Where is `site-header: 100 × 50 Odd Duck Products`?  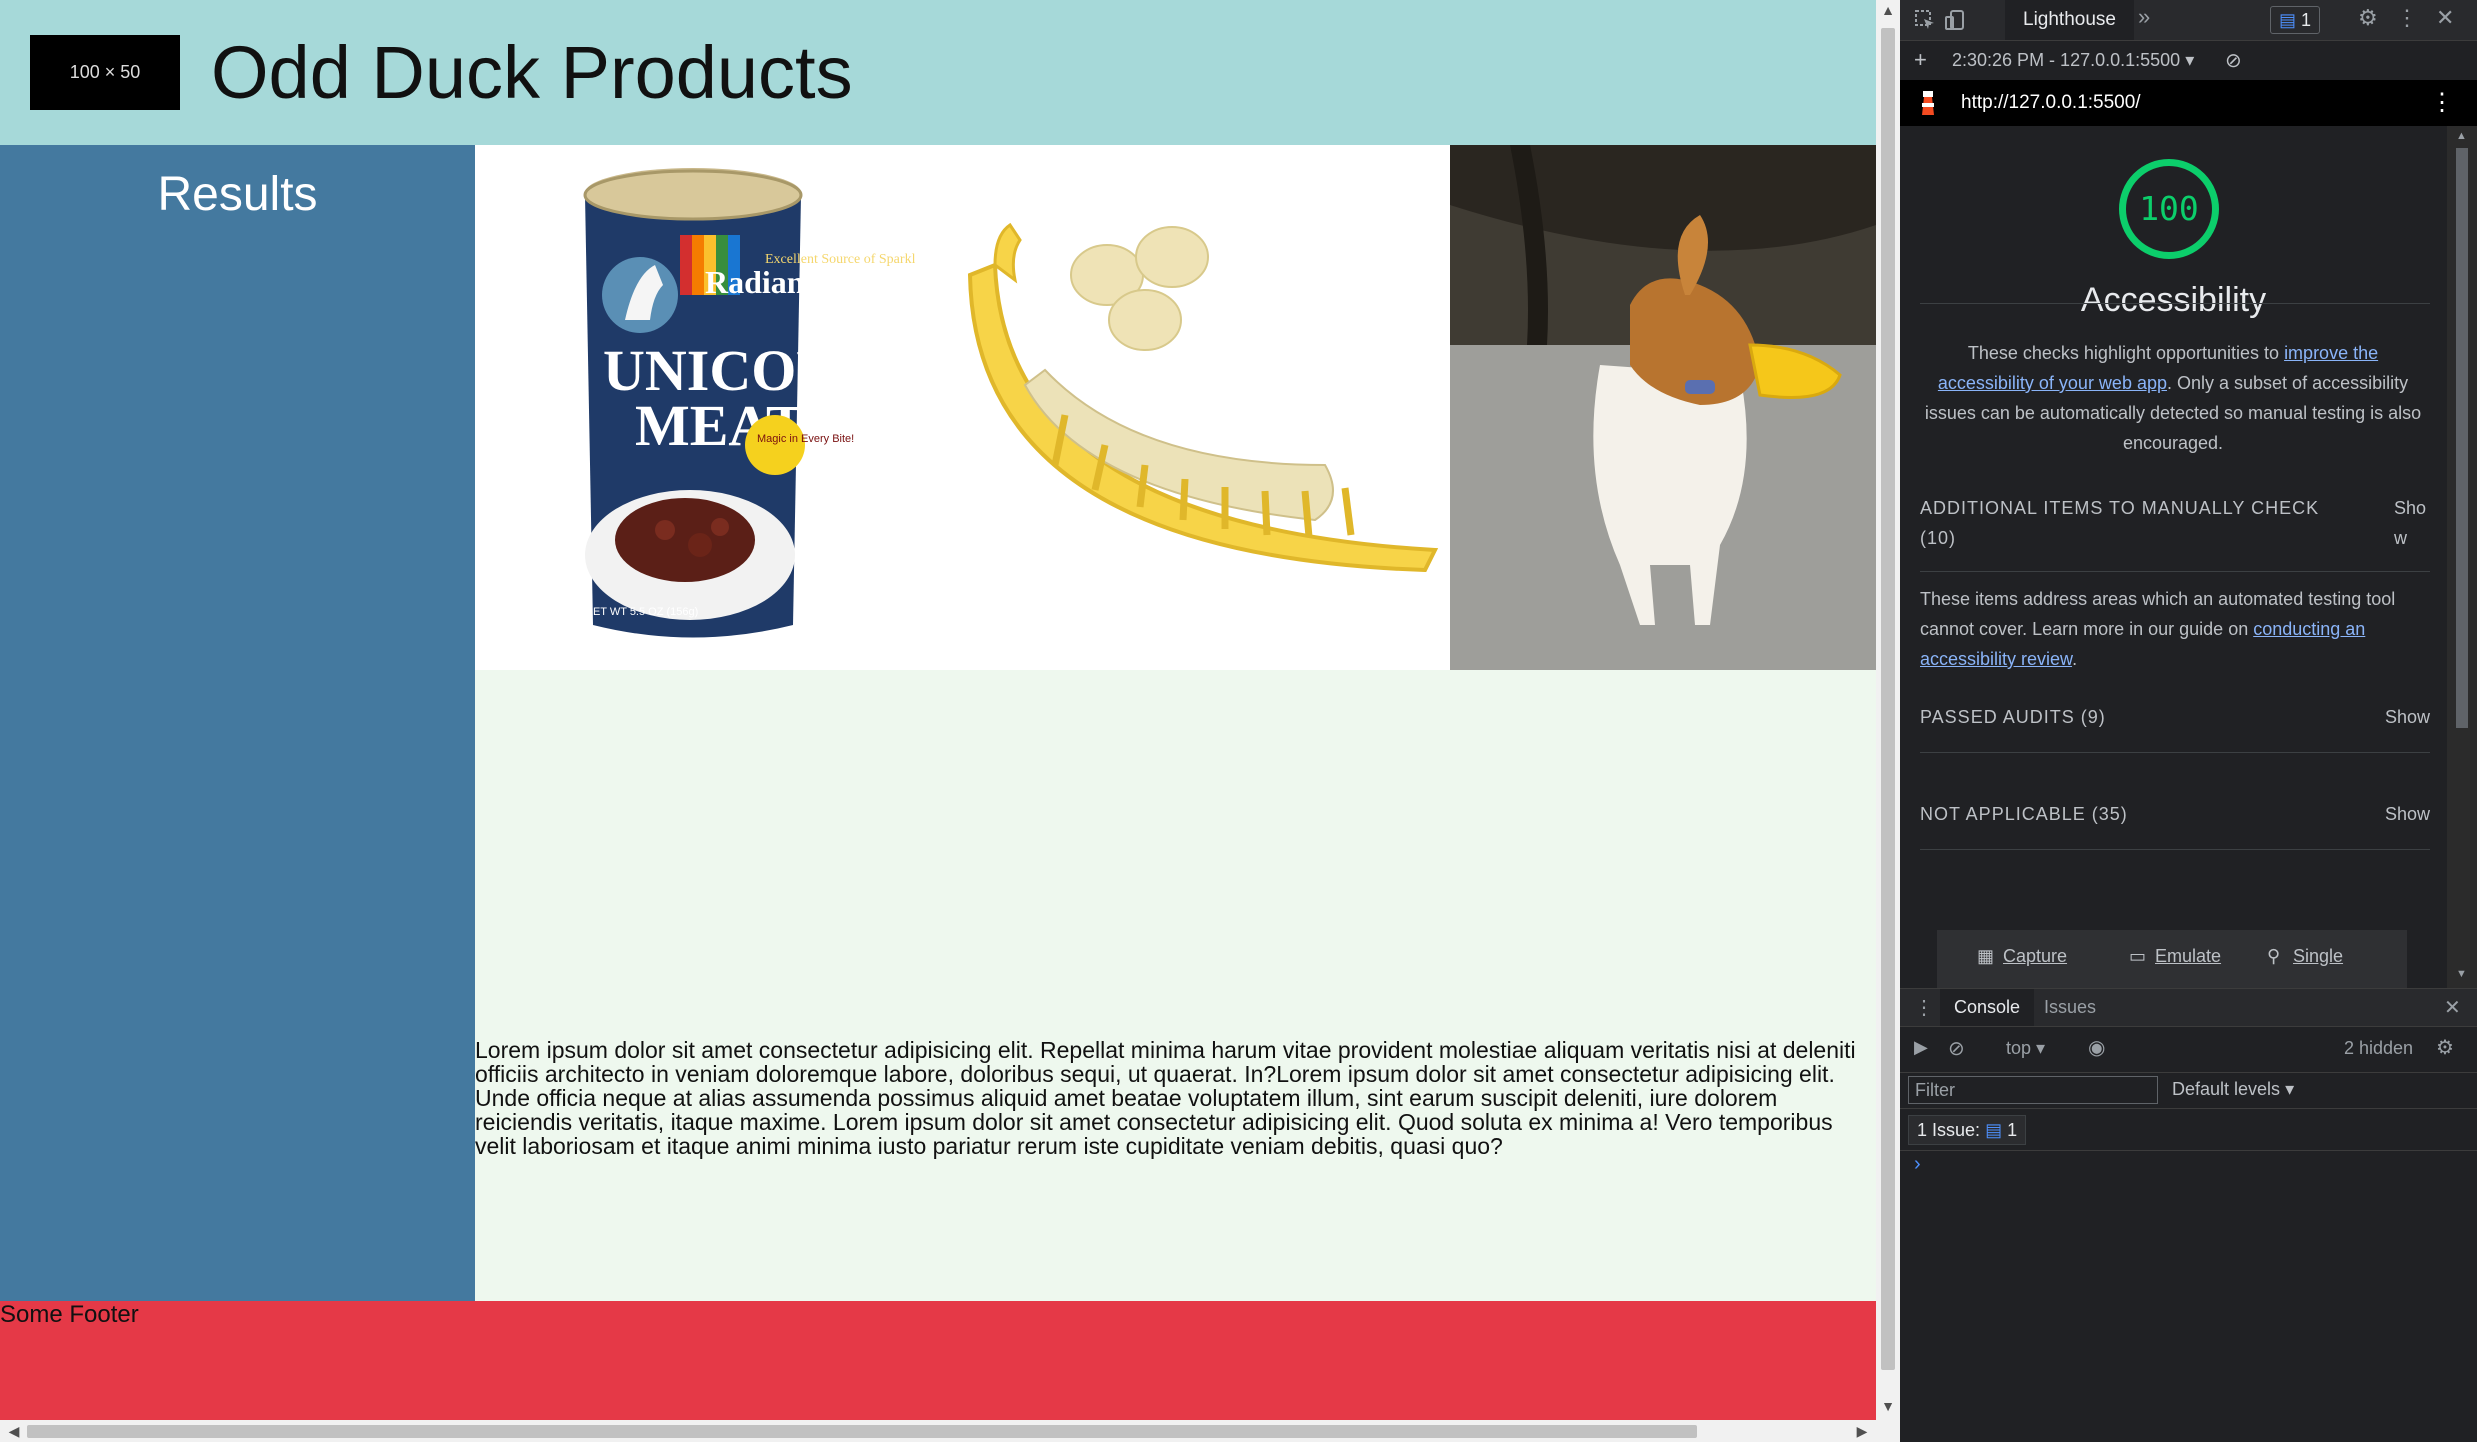 site-header: 100 × 50 Odd Duck Products is located at coordinates (938, 72).